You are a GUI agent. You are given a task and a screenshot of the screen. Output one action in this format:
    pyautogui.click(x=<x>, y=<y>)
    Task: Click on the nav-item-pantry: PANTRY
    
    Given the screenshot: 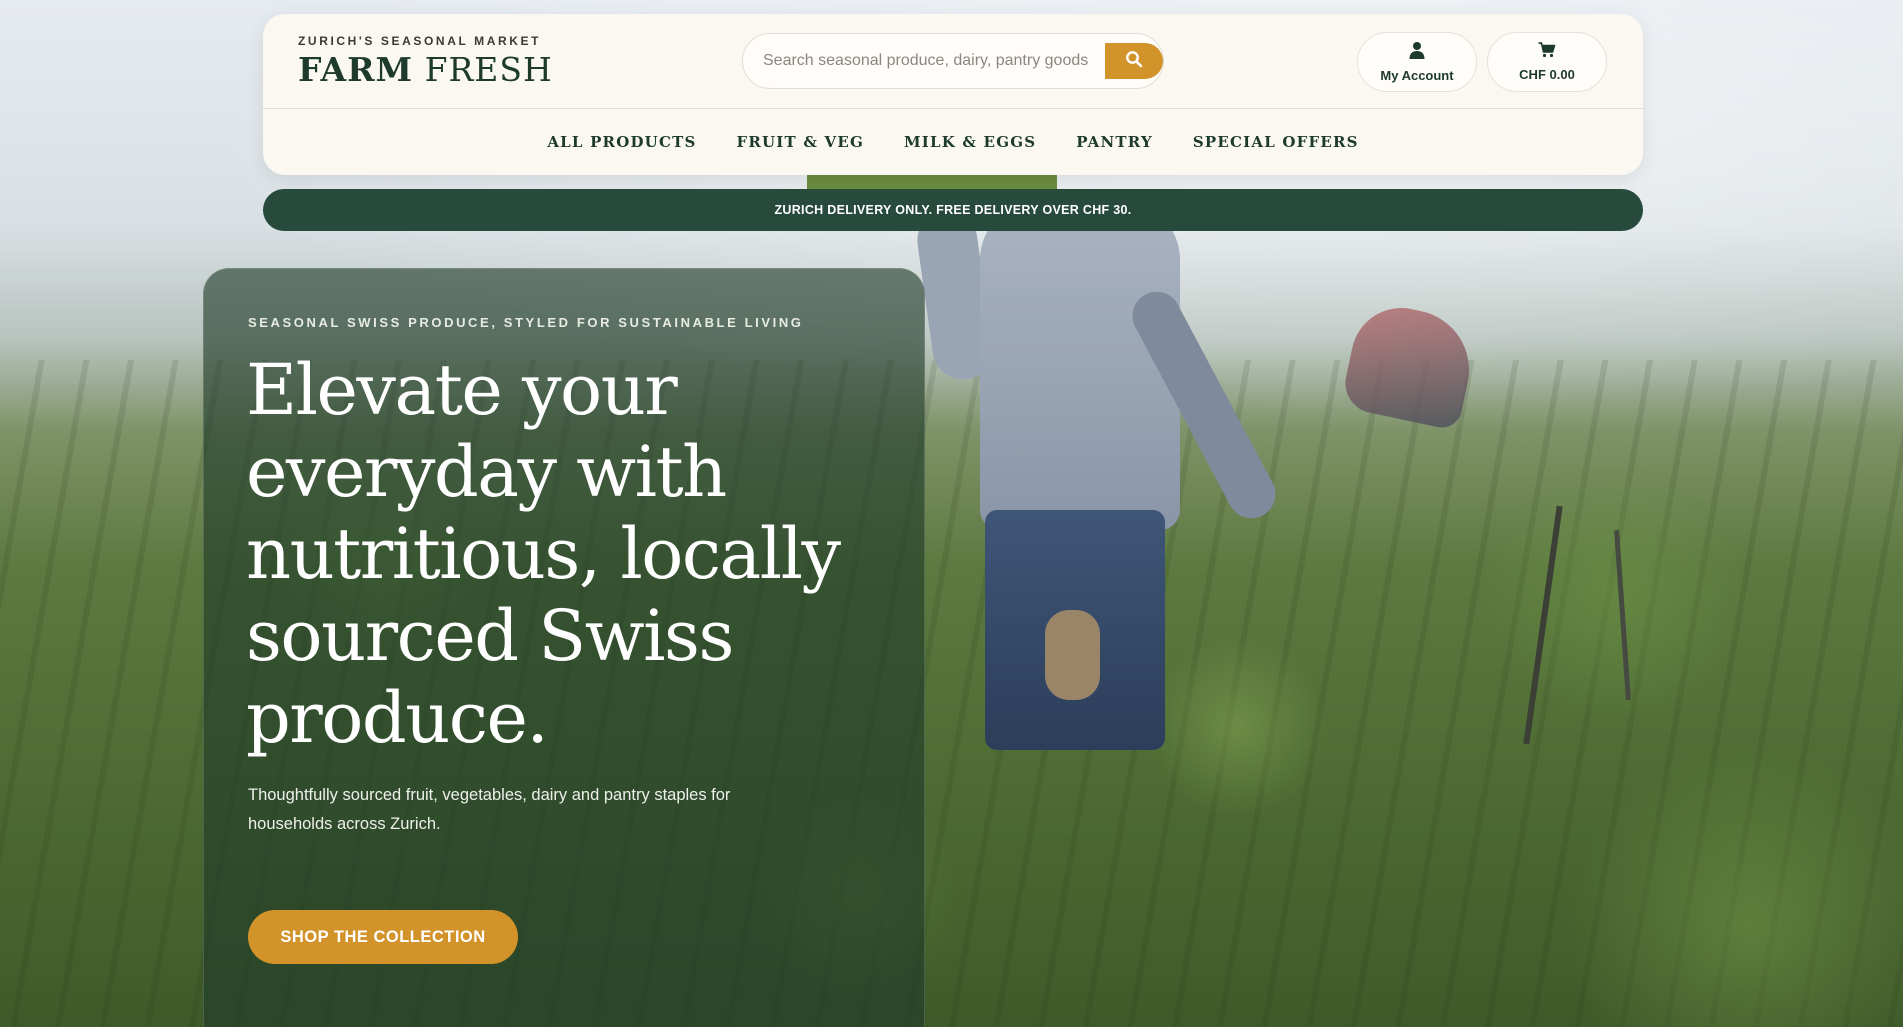 What is the action you would take?
    pyautogui.click(x=1114, y=142)
    